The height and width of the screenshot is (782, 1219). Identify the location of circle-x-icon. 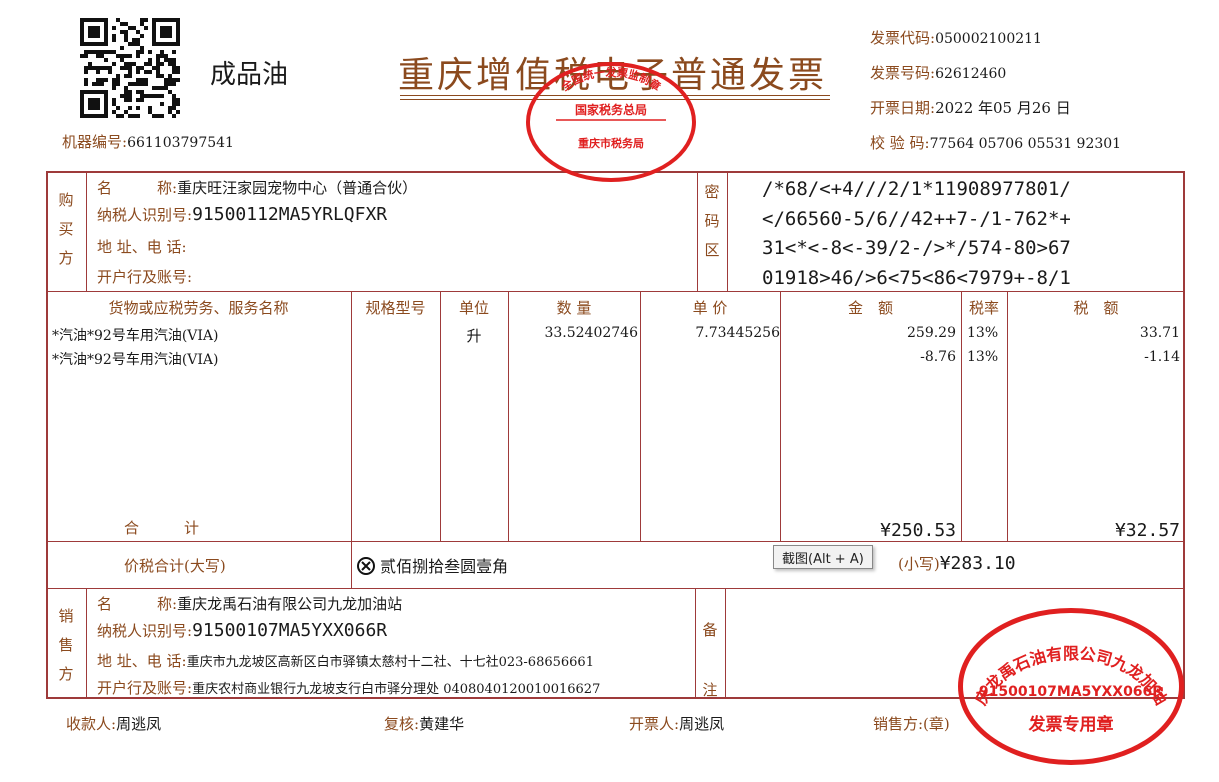
(366, 566).